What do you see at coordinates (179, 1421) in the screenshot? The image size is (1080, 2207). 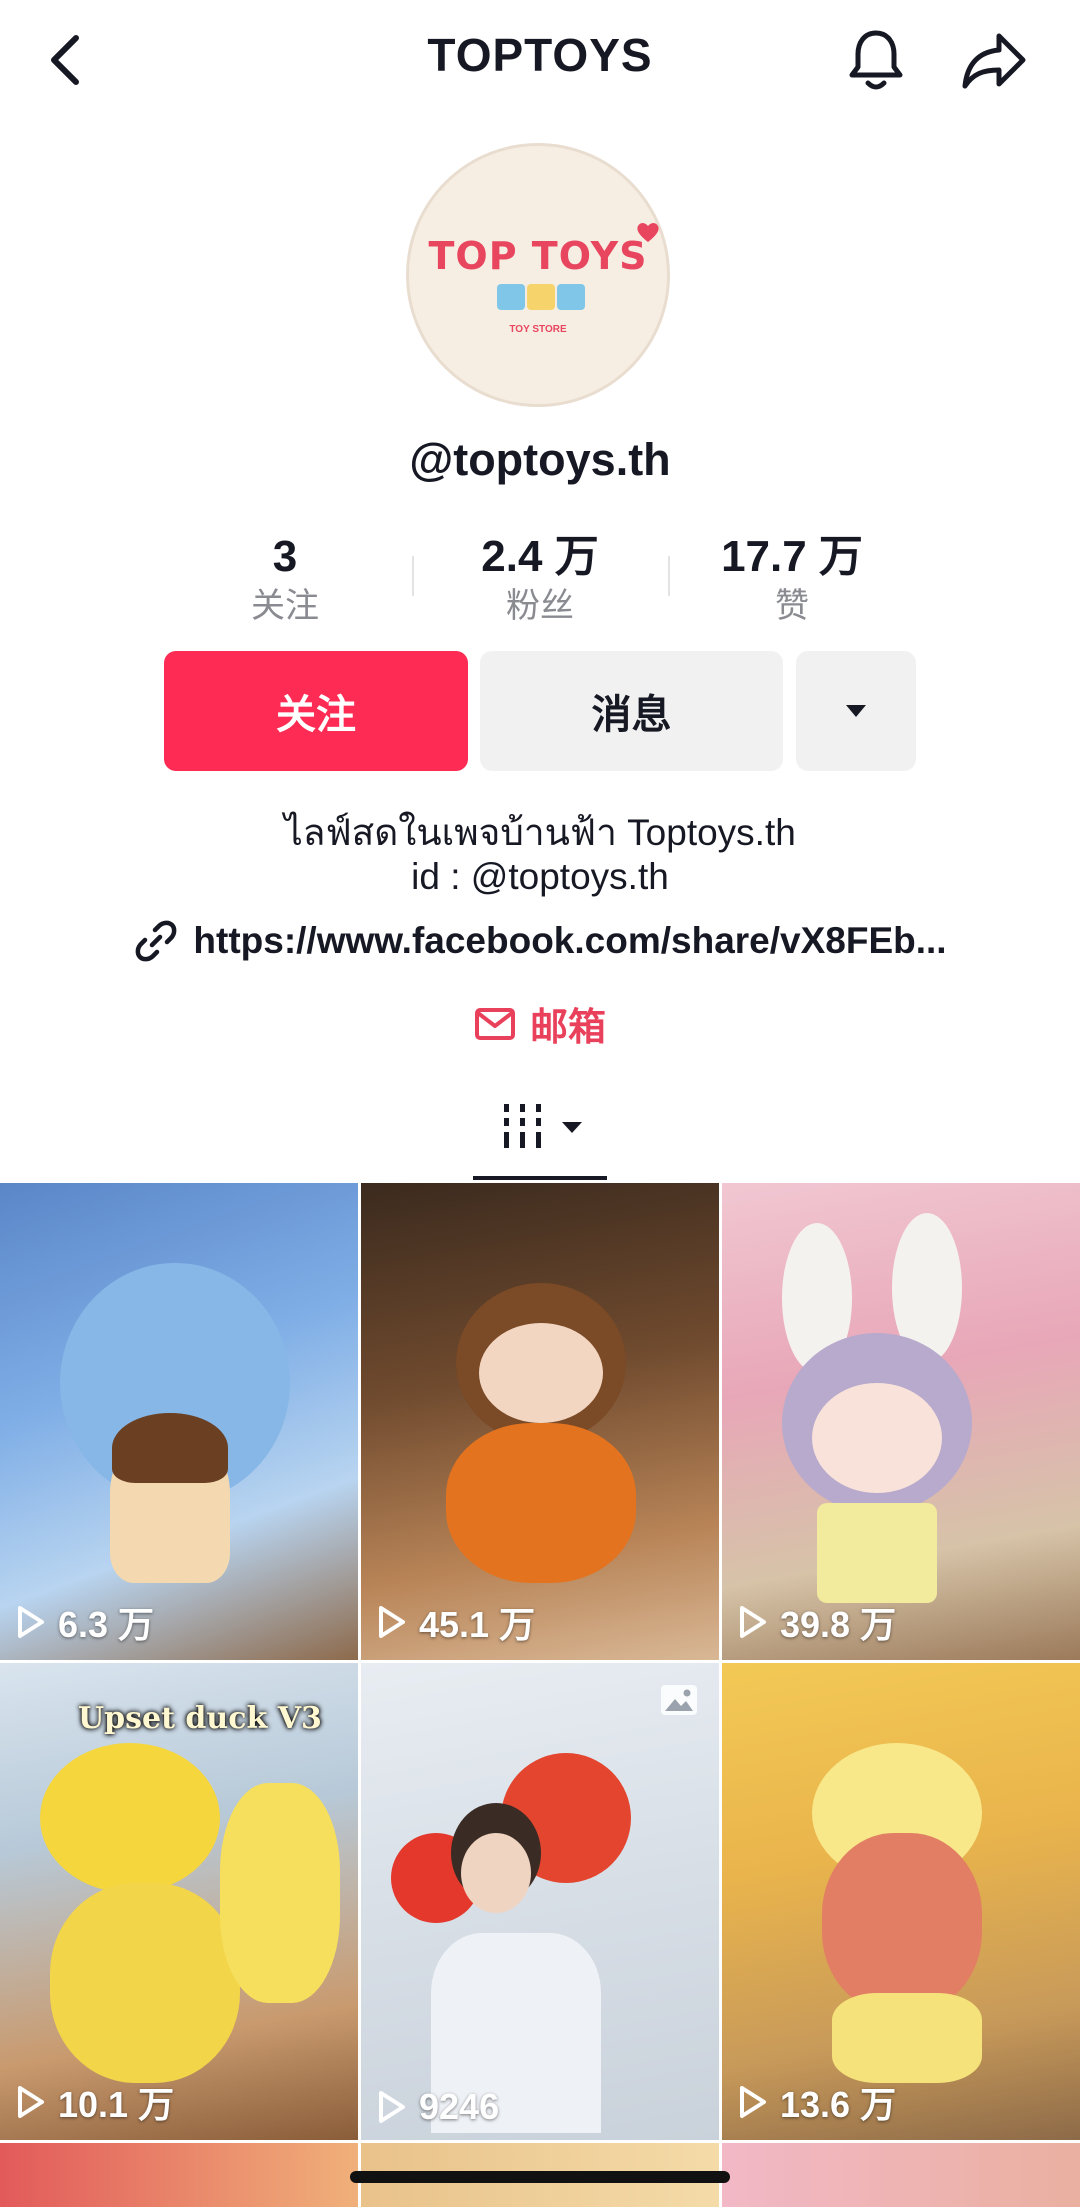 I see `video-tile: 6.3 万` at bounding box center [179, 1421].